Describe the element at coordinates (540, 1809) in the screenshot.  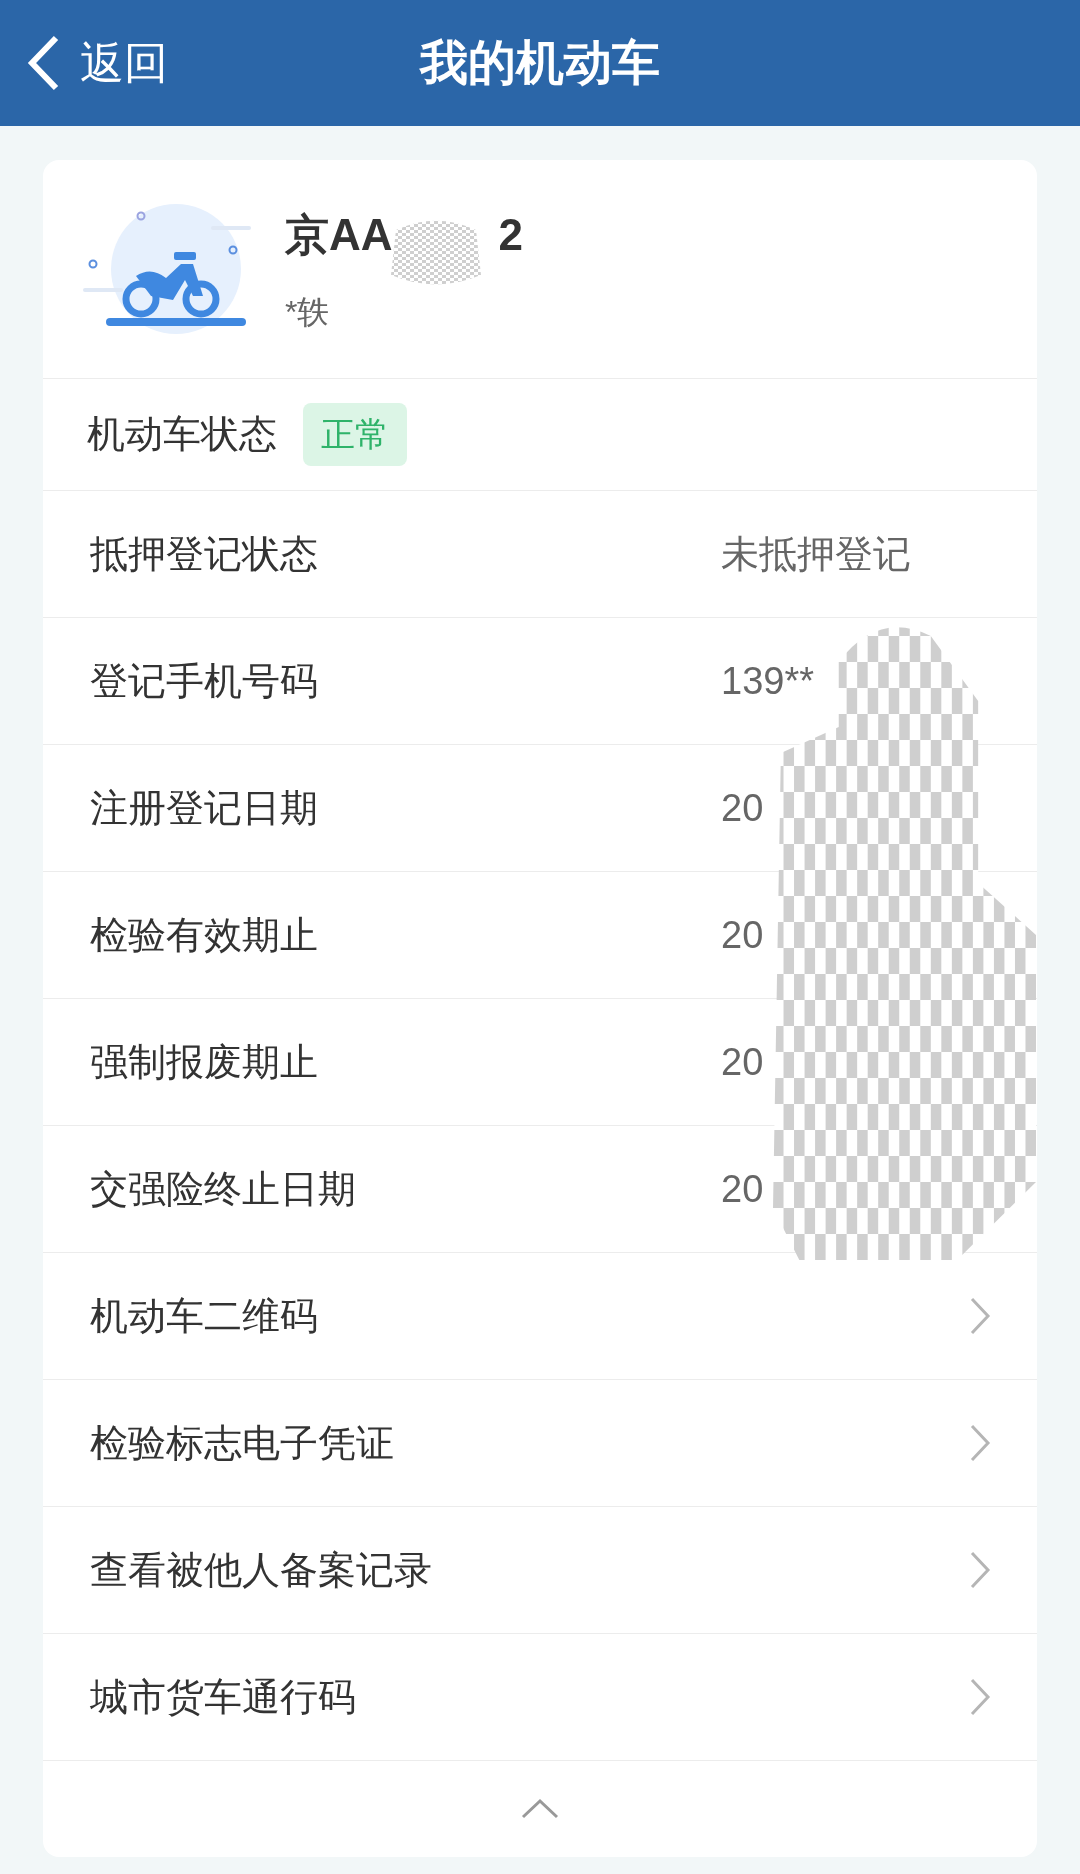
I see `chevron-up-icon` at that location.